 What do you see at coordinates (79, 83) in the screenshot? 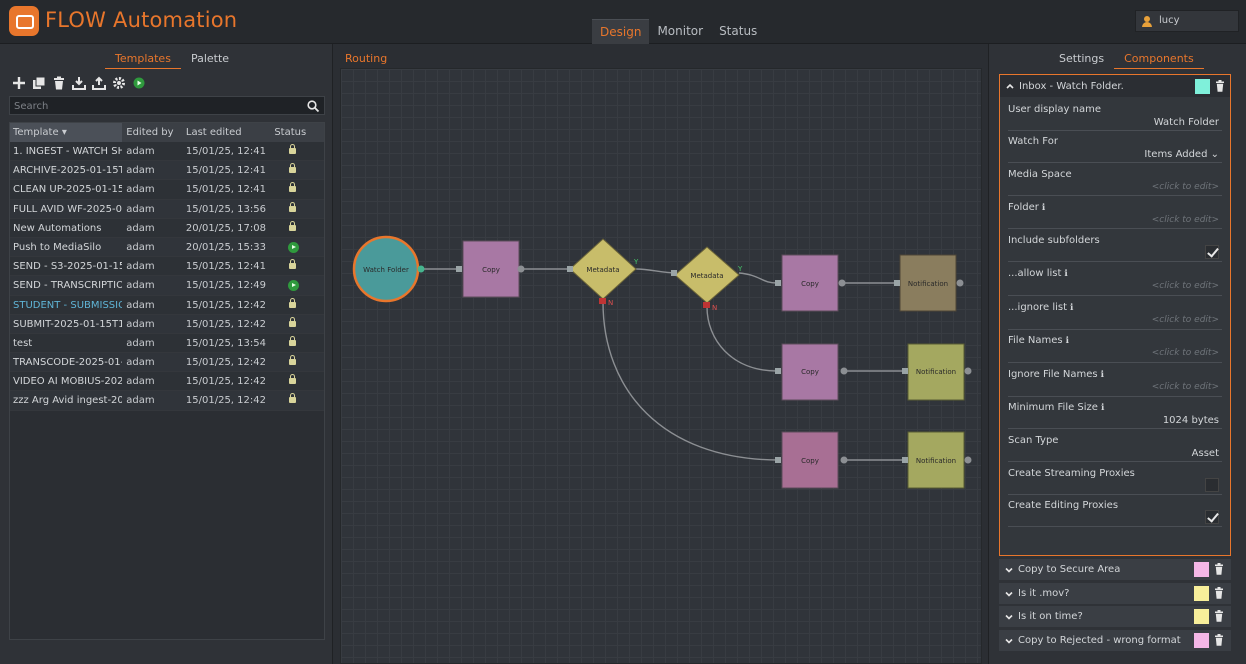
I see `download-icon` at bounding box center [79, 83].